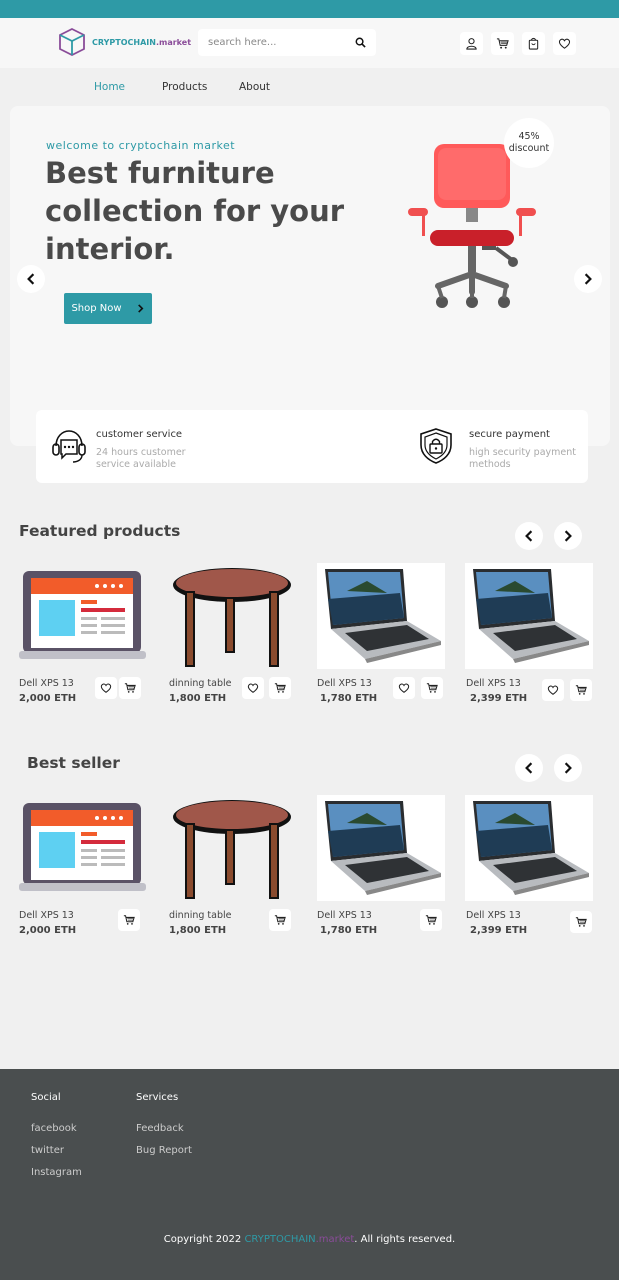  Describe the element at coordinates (502, 43) in the screenshot. I see `cart-button` at that location.